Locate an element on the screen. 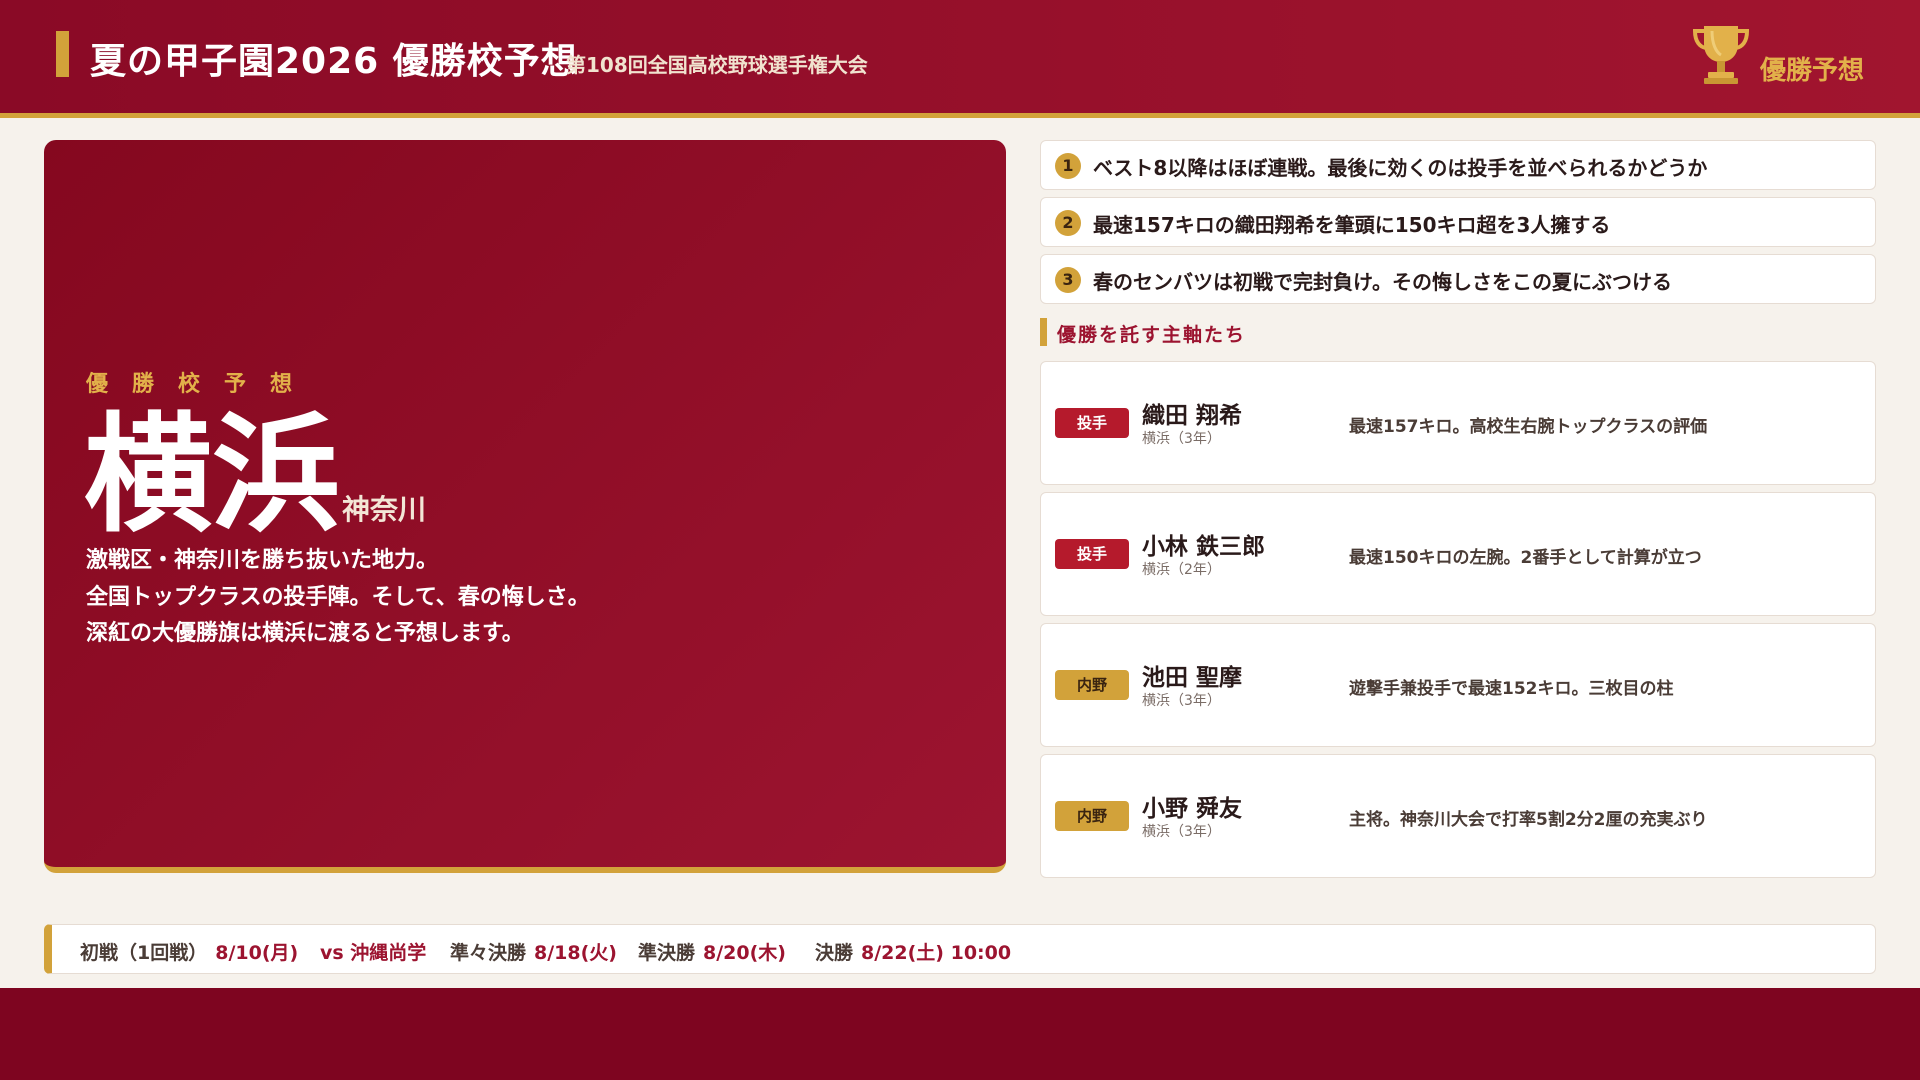 The height and width of the screenshot is (1080, 1920). page-title: 夏の甲子園2026 優勝校予想 is located at coordinates (334, 61).